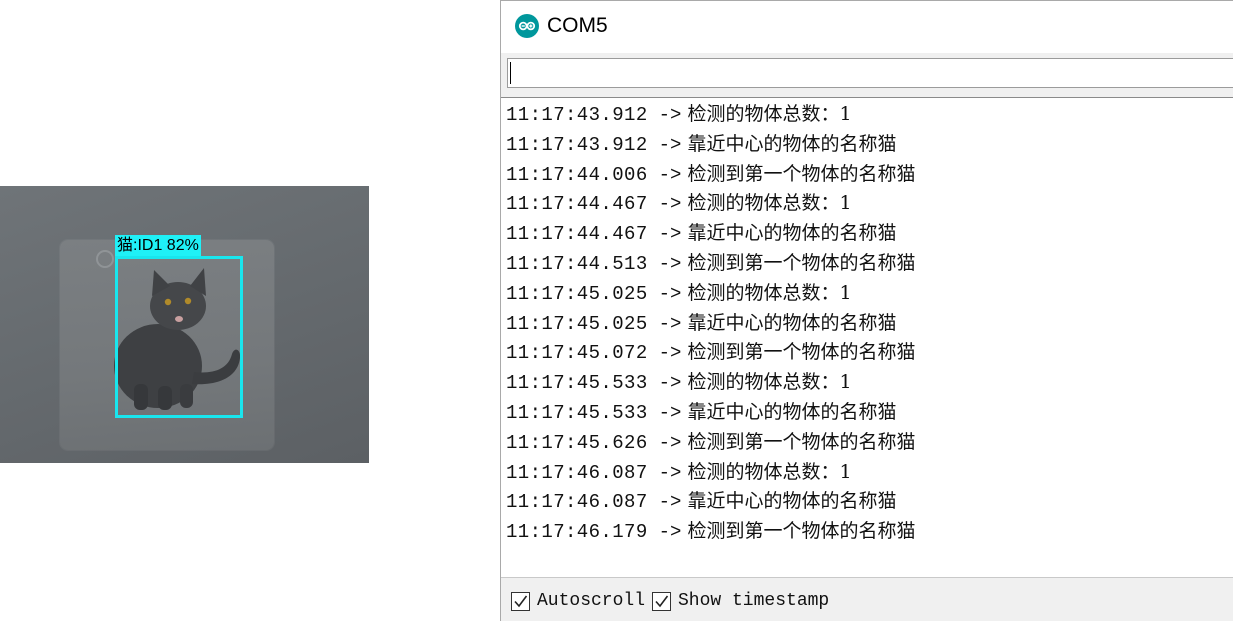  I want to click on log-line: 11:17:46.087 -> 靠近中心的物体的名称猫, so click(701, 501).